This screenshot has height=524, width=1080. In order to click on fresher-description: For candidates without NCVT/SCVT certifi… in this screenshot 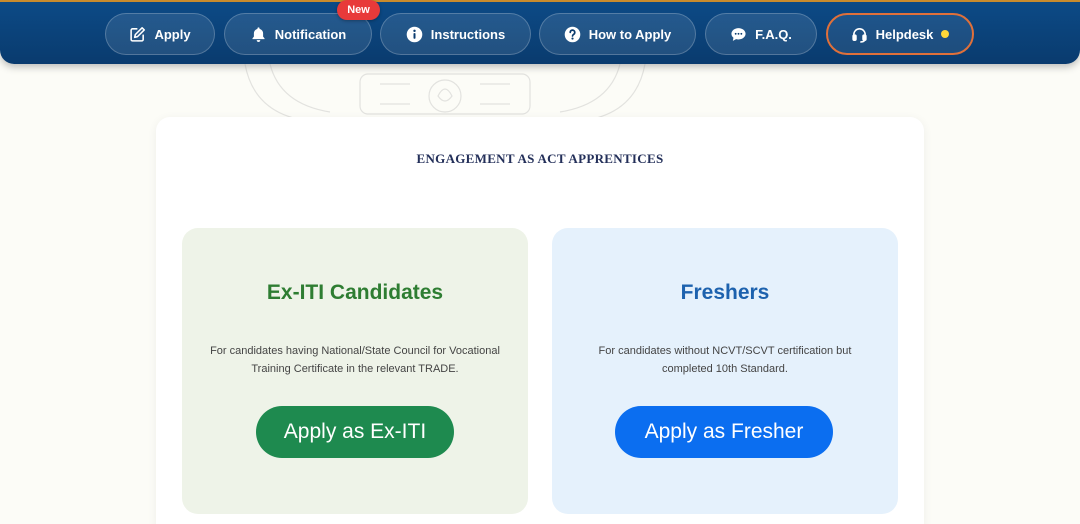, I will do `click(725, 360)`.